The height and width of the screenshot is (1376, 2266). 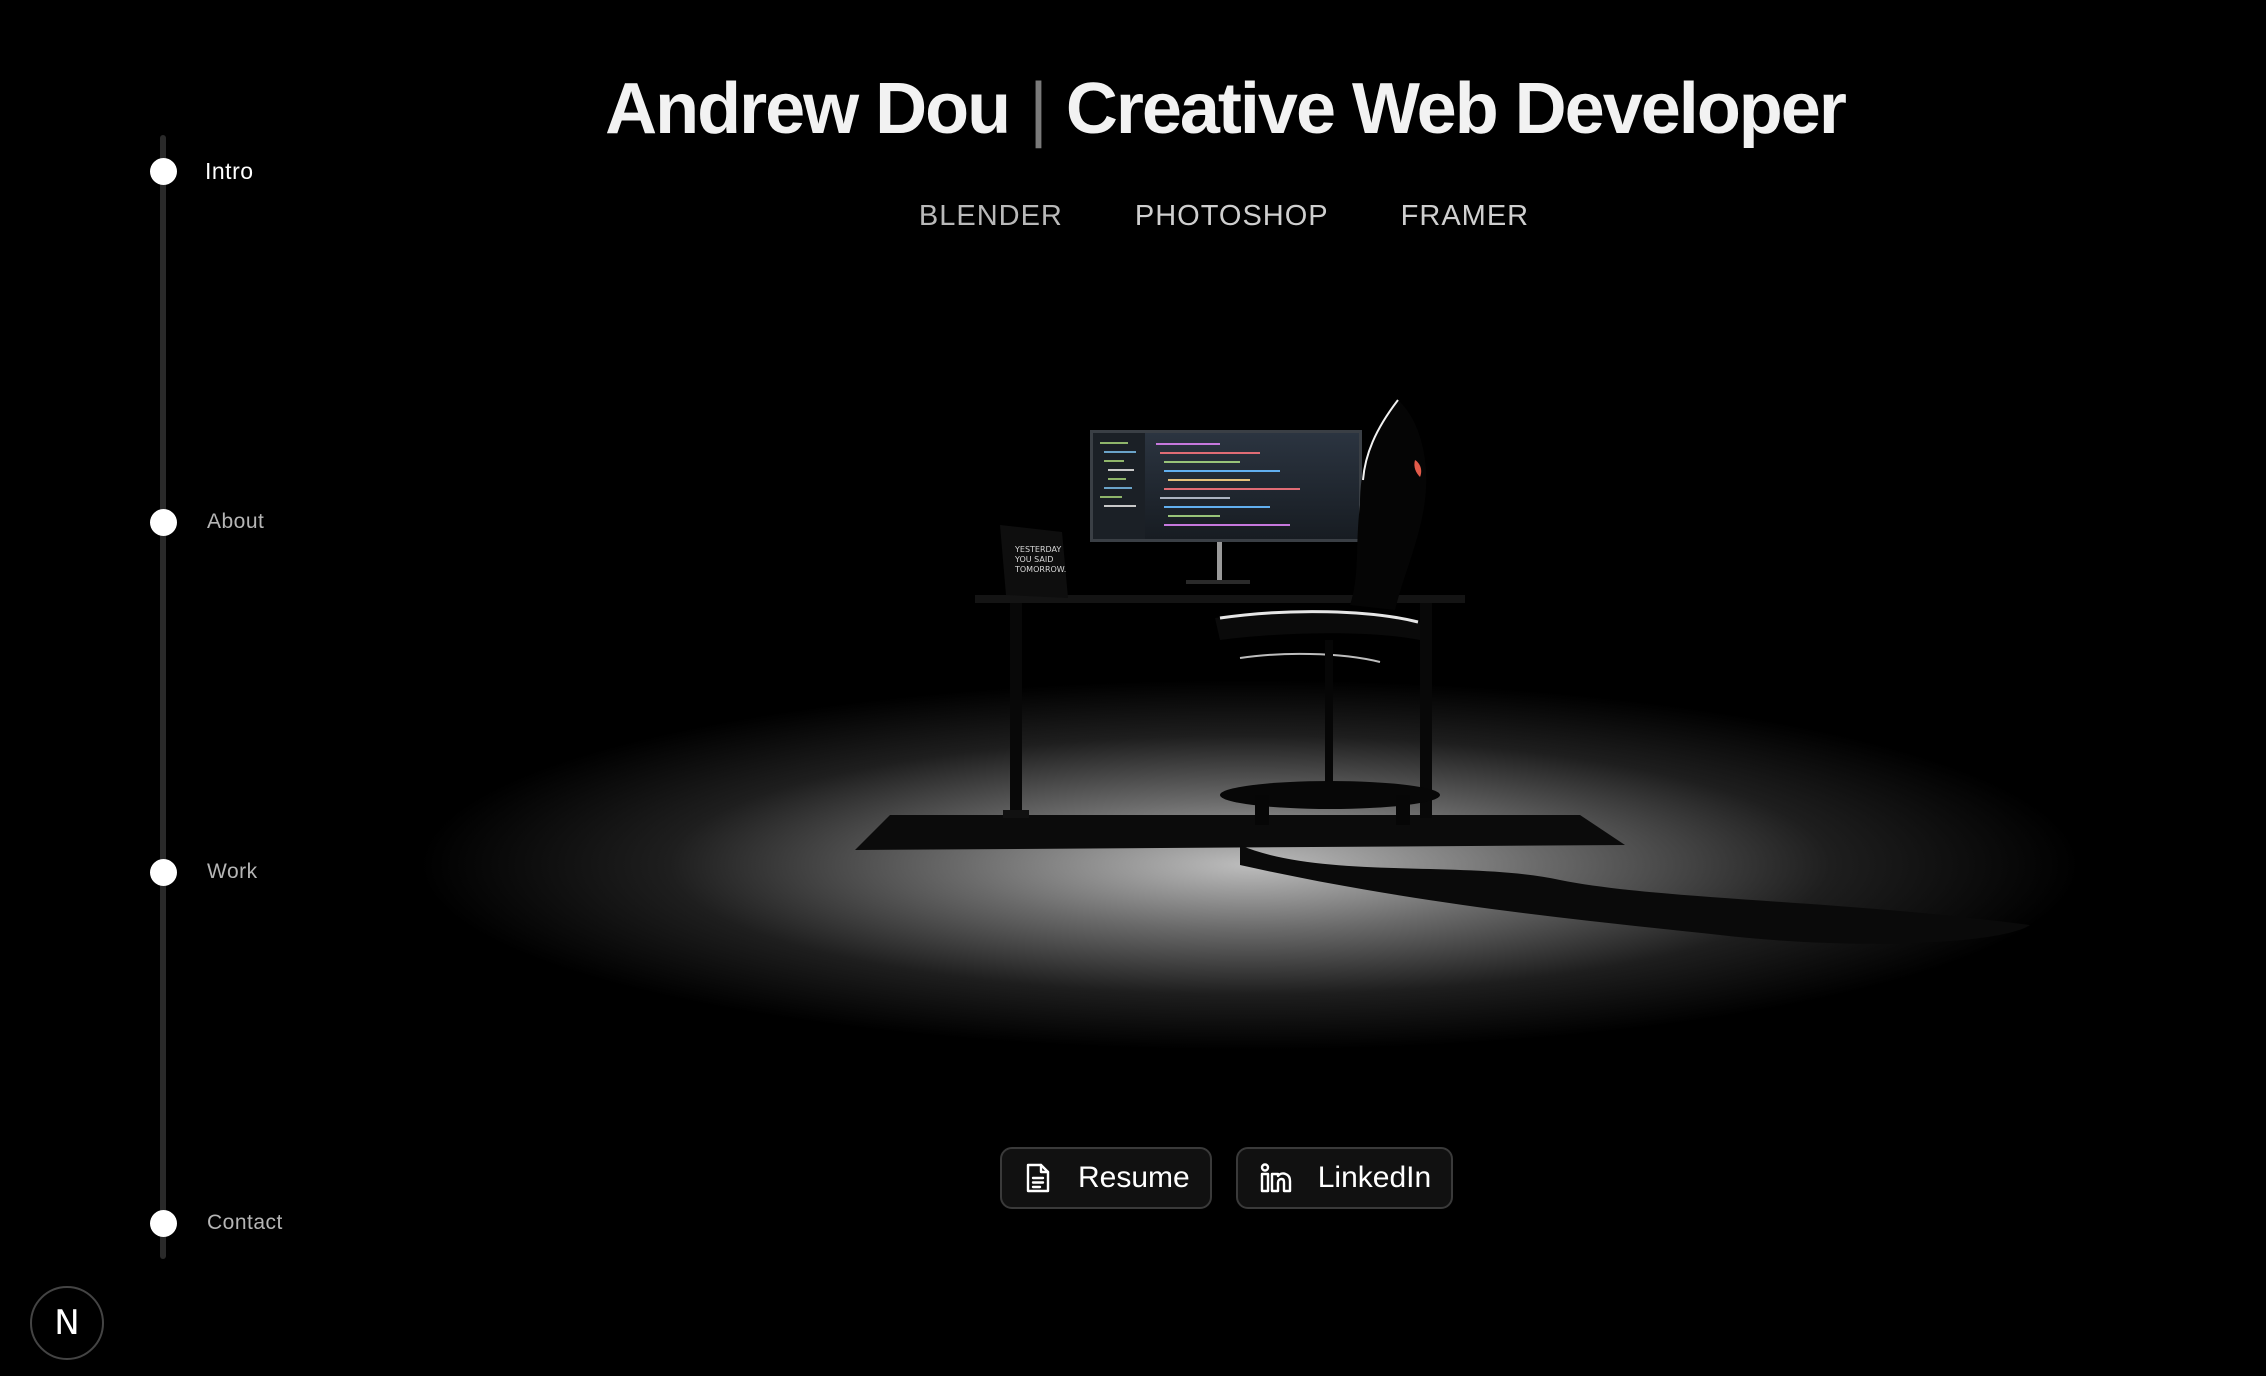 I want to click on logo-letter: N, so click(x=67, y=1323).